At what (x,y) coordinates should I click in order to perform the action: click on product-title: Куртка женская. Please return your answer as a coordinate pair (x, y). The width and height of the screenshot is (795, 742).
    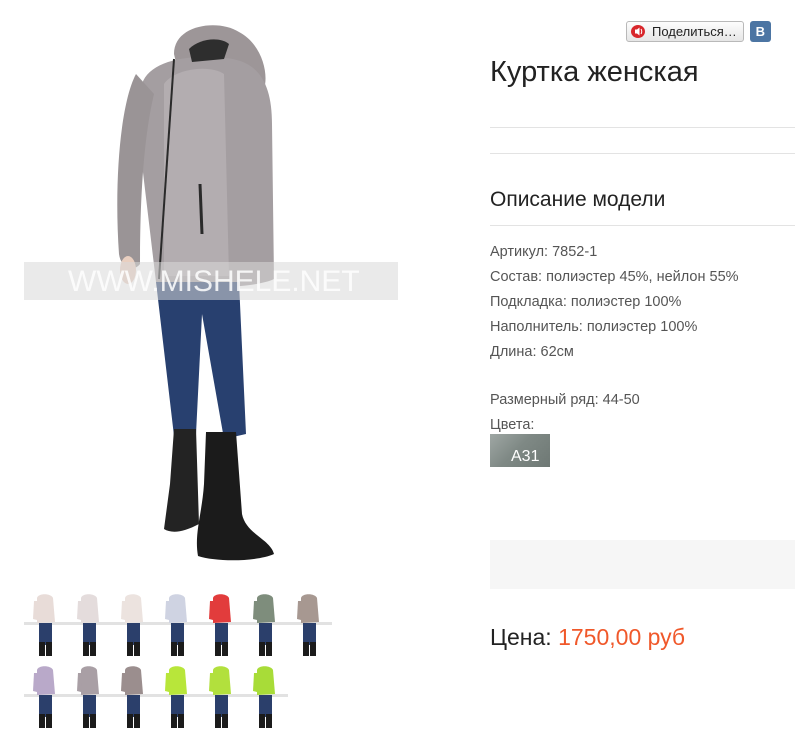
    Looking at the image, I should click on (594, 72).